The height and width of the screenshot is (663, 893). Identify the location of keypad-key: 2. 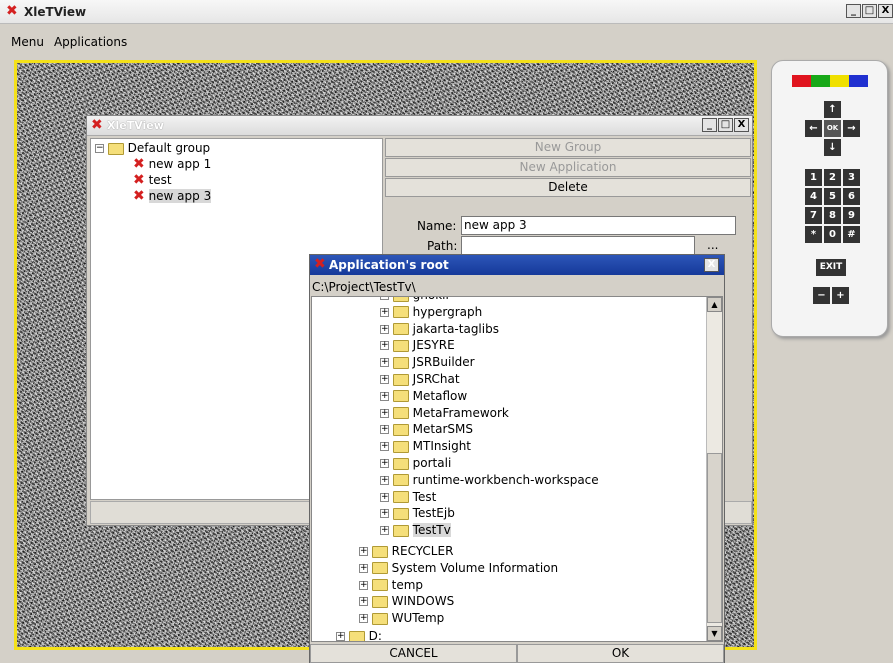
(832, 177).